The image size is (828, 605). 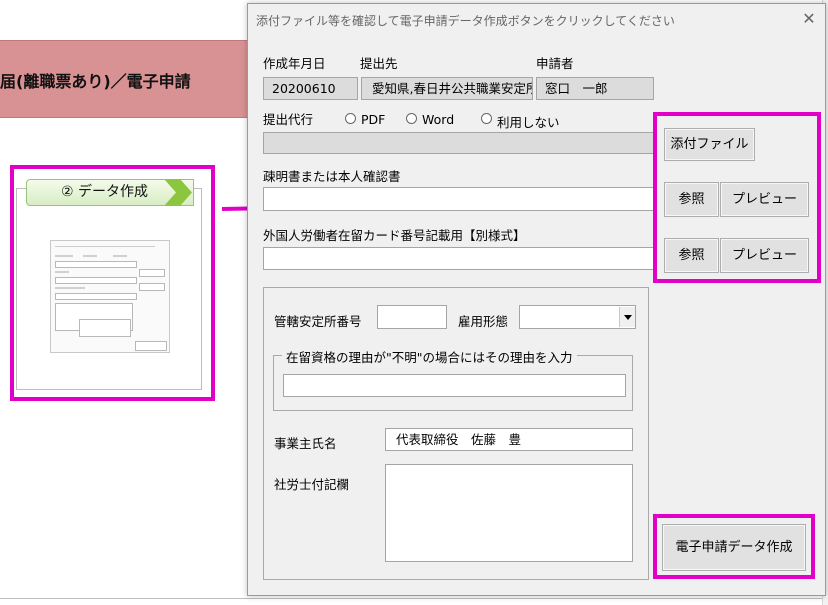 I want to click on dialog-thumbnail-image, so click(x=110, y=296).